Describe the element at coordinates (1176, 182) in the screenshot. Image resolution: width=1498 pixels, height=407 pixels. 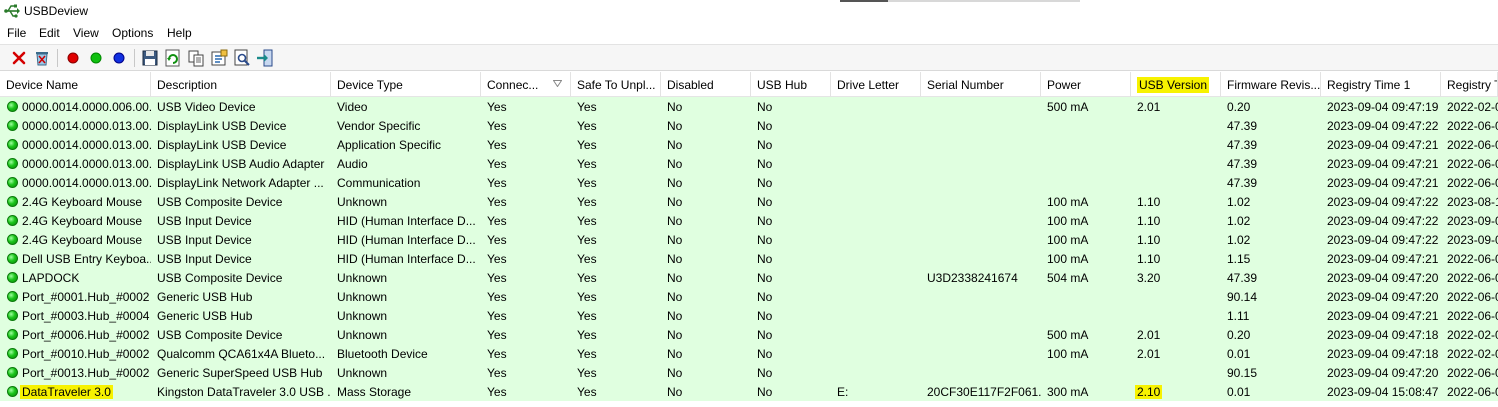
I see `cell-usb-version` at that location.